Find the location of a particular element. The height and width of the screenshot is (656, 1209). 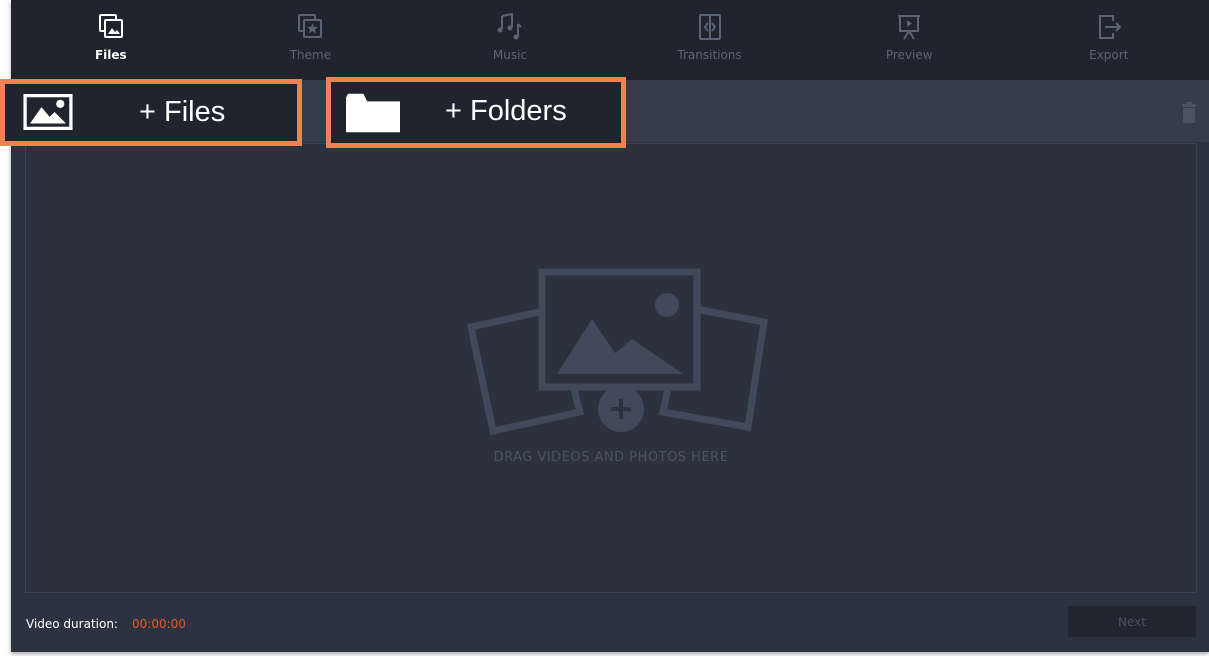

add-media-icon is located at coordinates (617, 352).